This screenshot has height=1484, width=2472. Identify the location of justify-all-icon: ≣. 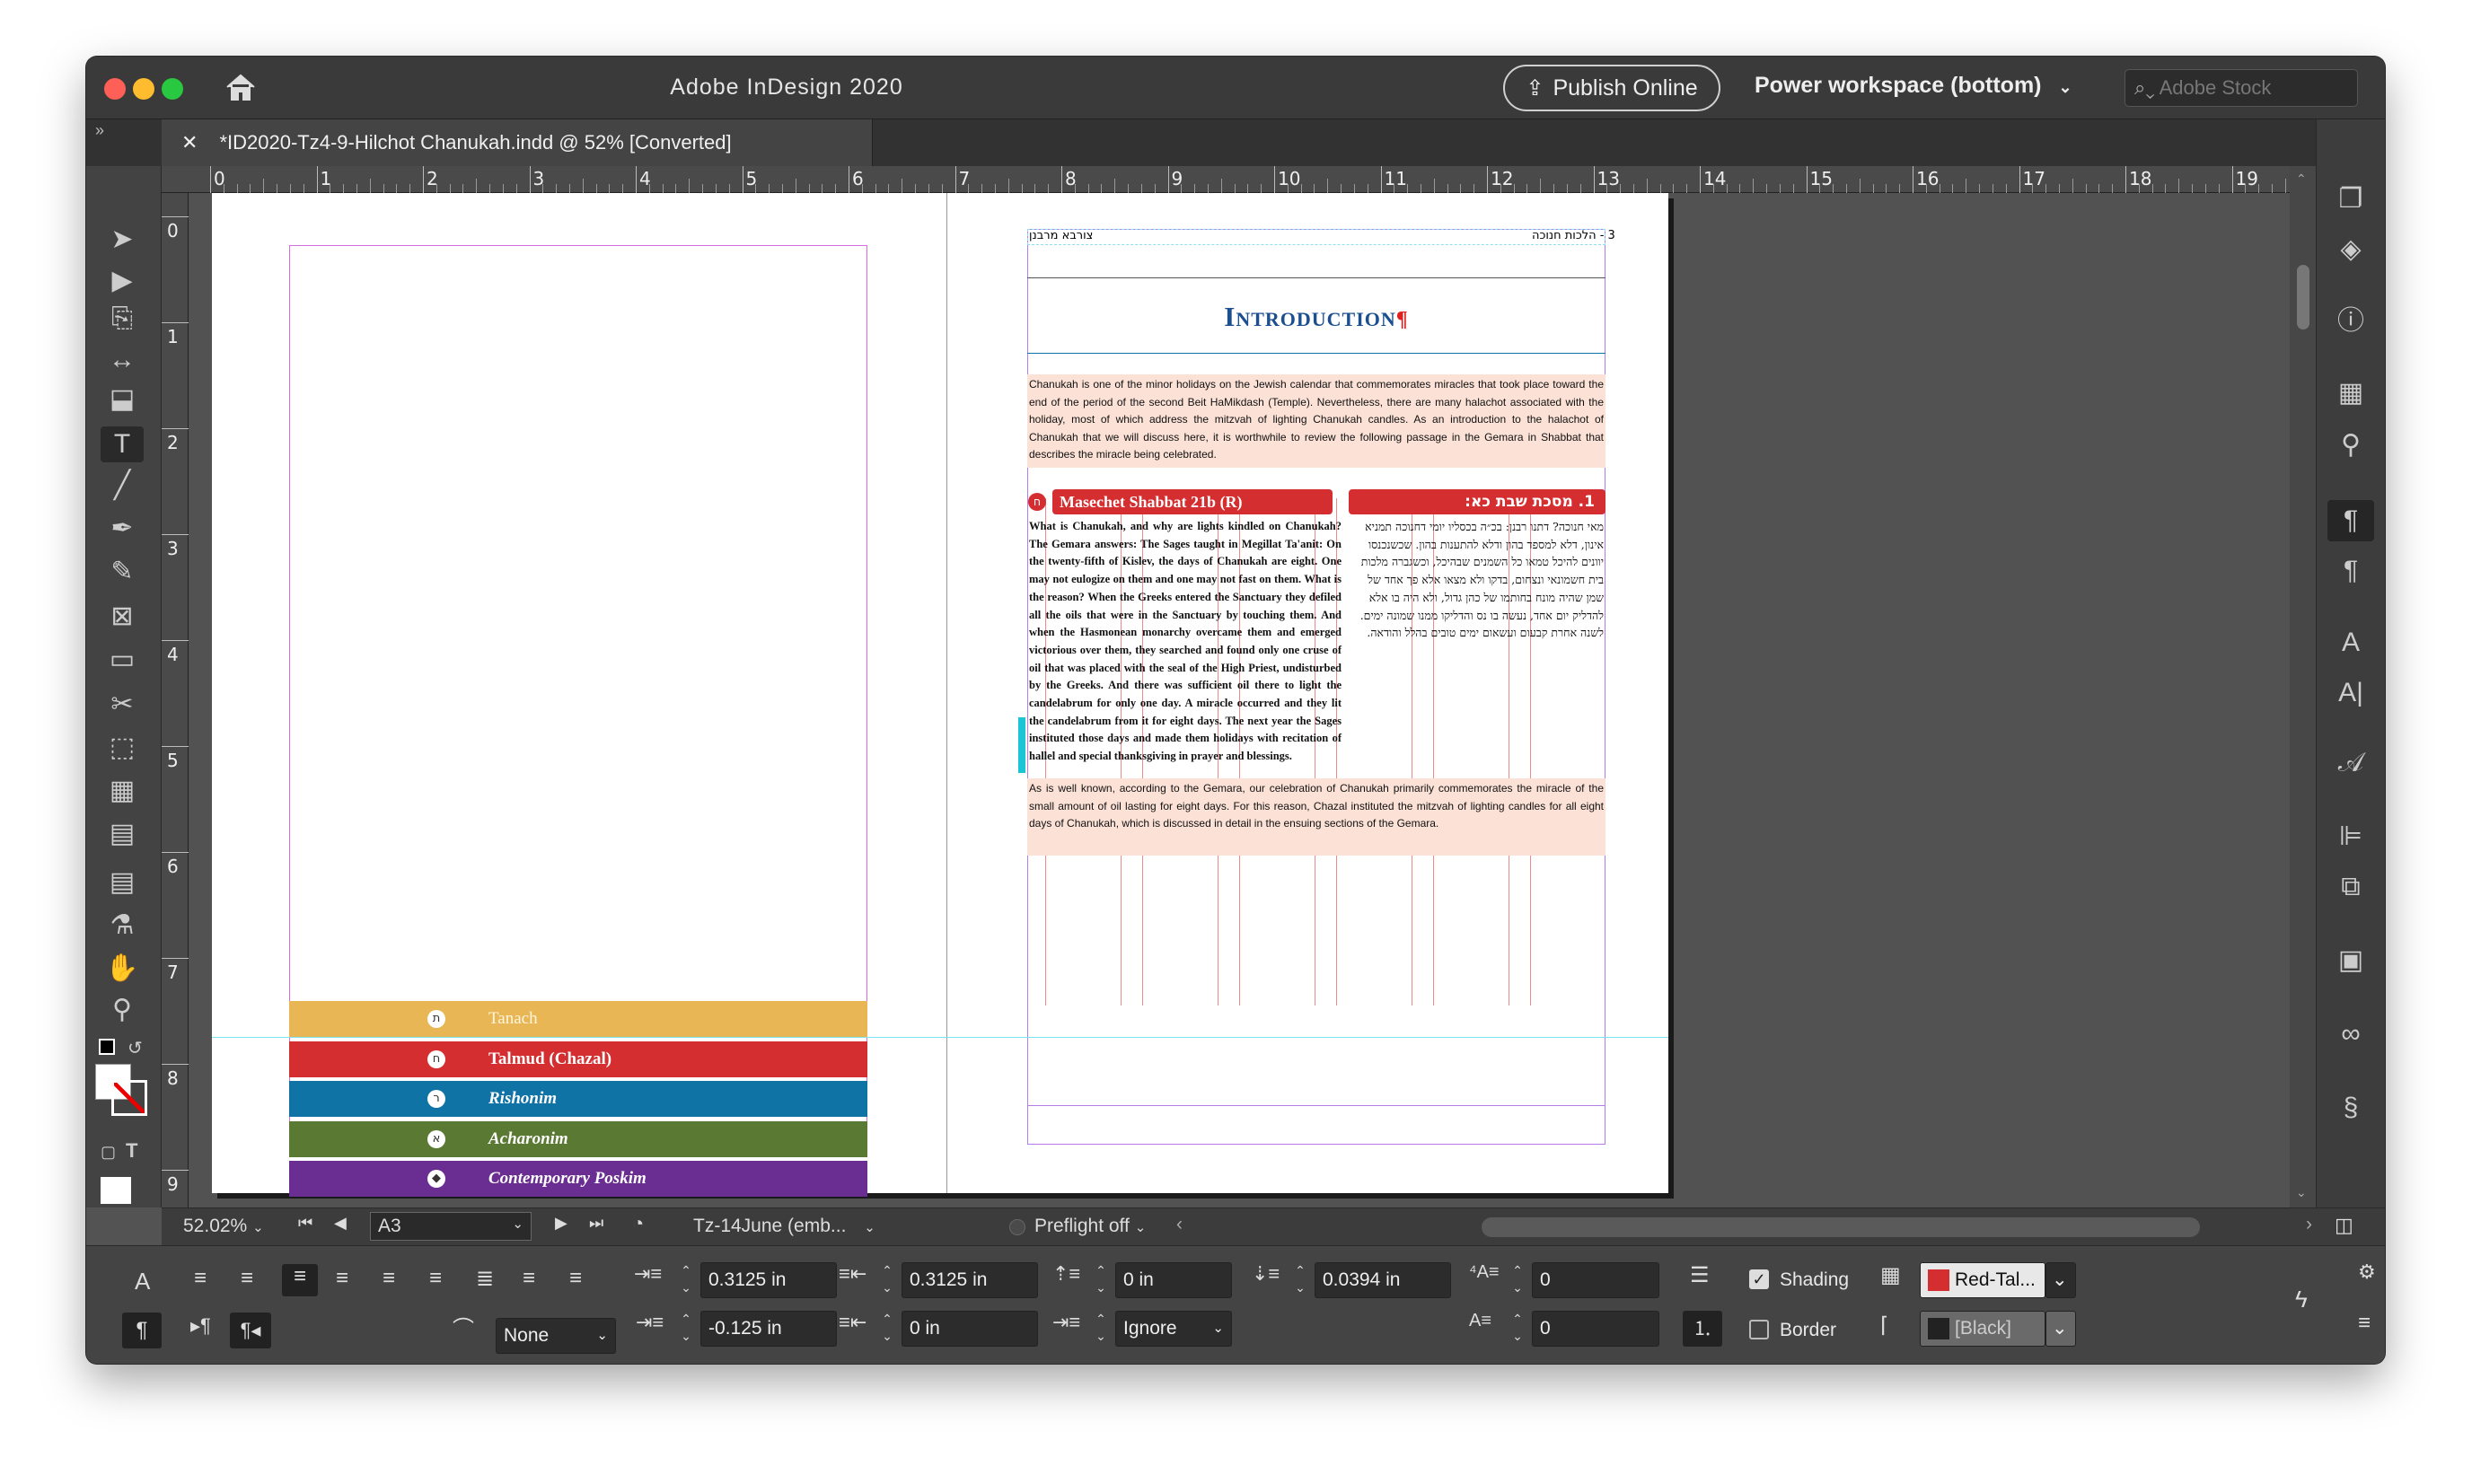
(485, 1279).